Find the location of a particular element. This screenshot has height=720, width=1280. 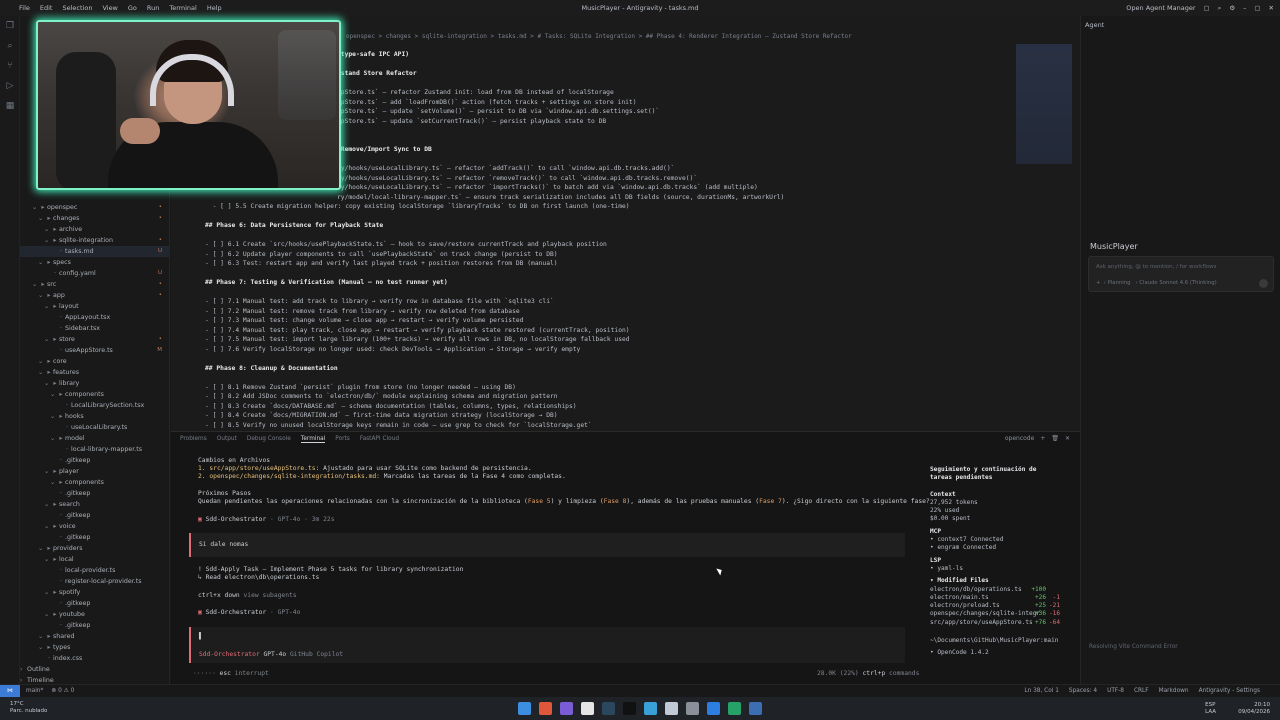

timeline-section: › Timeline is located at coordinates (94, 679).